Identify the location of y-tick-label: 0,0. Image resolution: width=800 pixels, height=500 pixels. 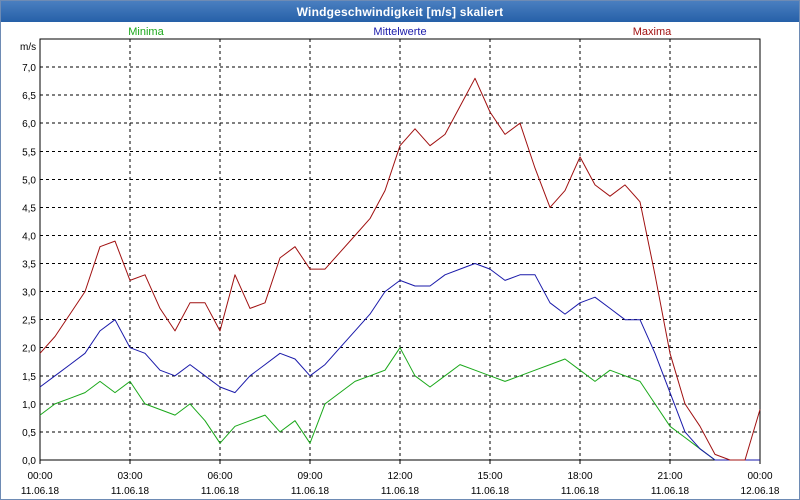
(29, 461).